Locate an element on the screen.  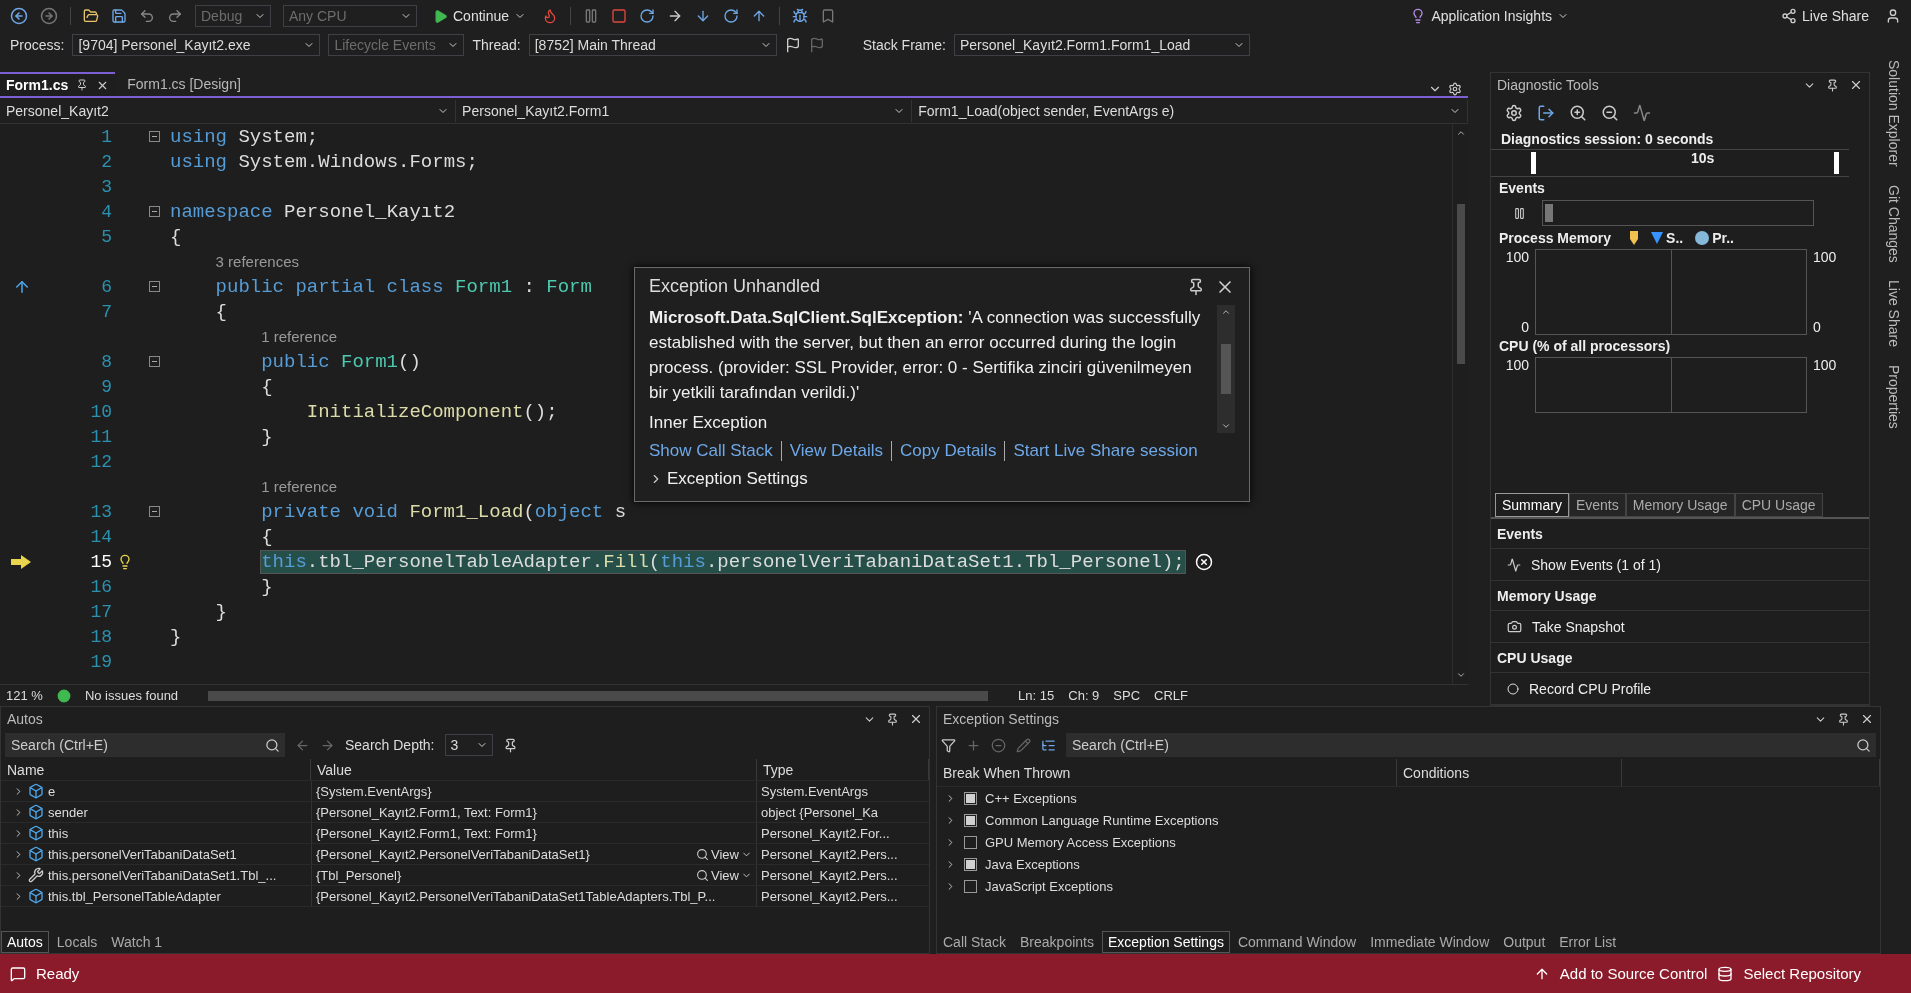
live-share-button: Live Share is located at coordinates (1825, 16).